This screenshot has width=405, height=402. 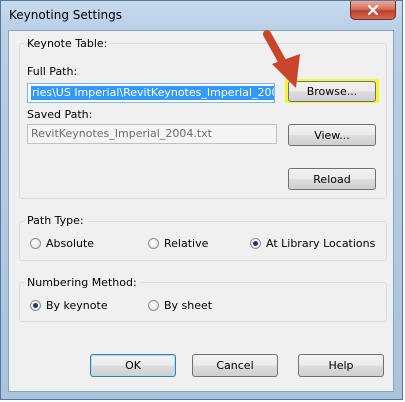 I want to click on library-locations-label: At Library Locations, so click(x=321, y=243).